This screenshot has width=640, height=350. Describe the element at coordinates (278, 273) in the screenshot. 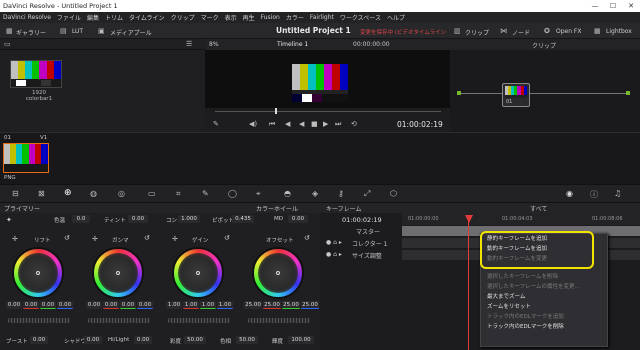

I see `offset-wheel` at that location.